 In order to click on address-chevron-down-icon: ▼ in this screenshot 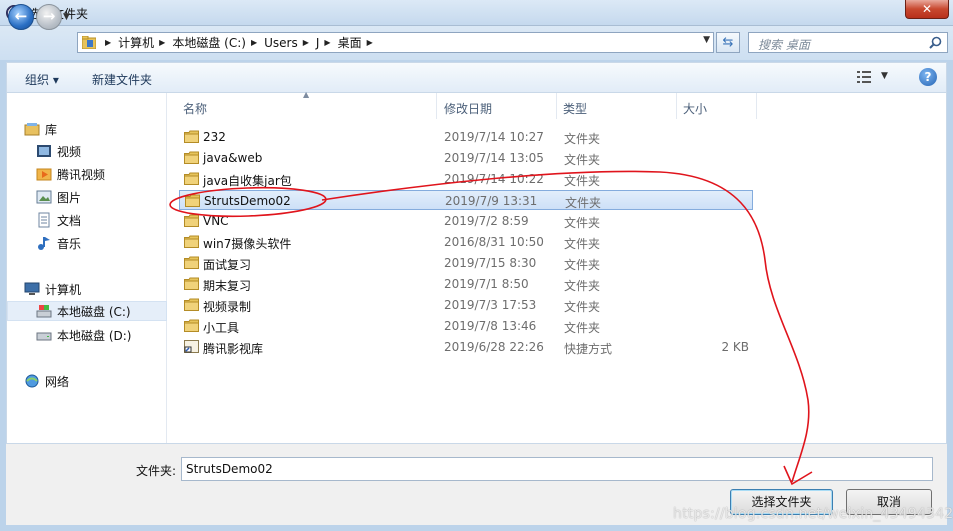, I will do `click(706, 40)`.